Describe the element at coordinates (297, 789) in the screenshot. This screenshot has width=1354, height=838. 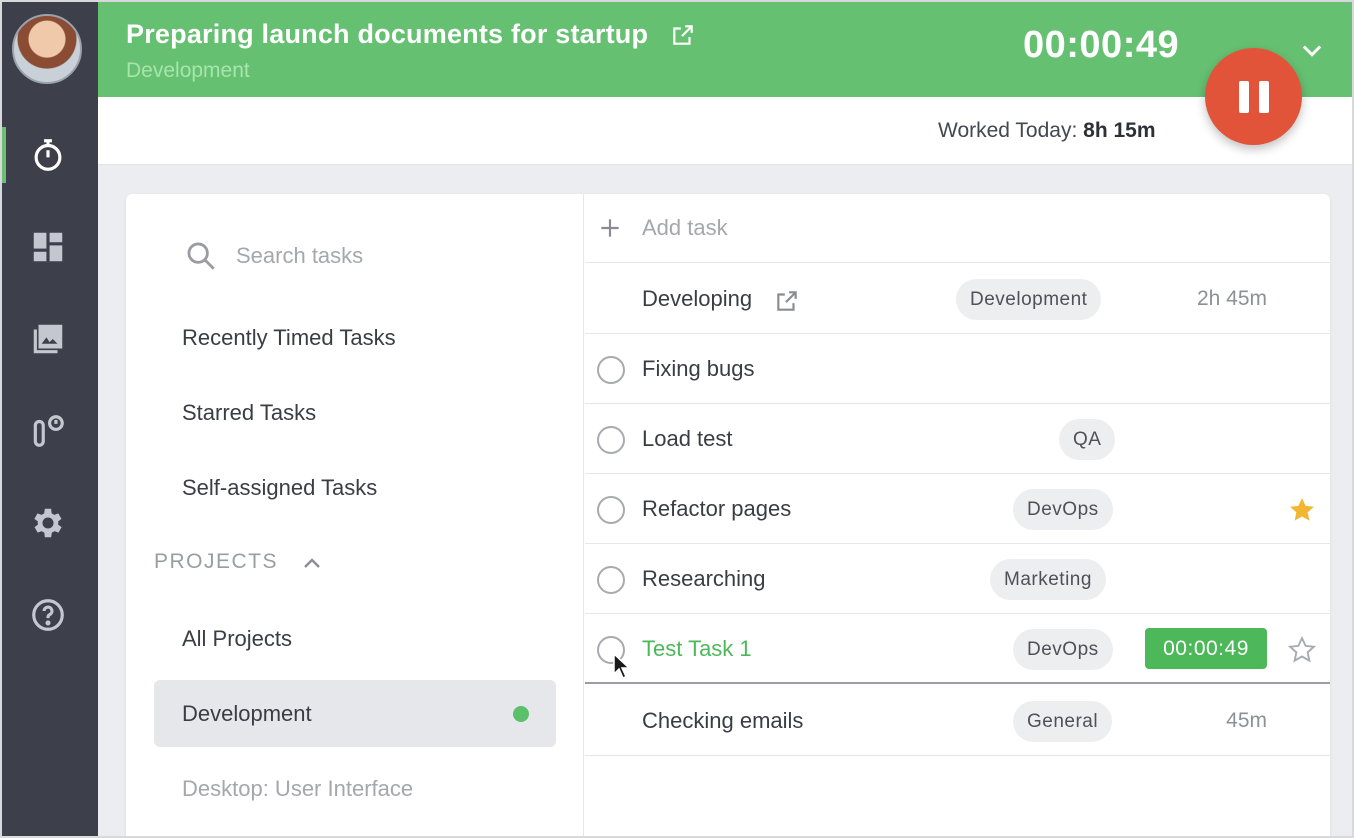
I see `project-desktop-ui: Desktop: User Interface` at that location.